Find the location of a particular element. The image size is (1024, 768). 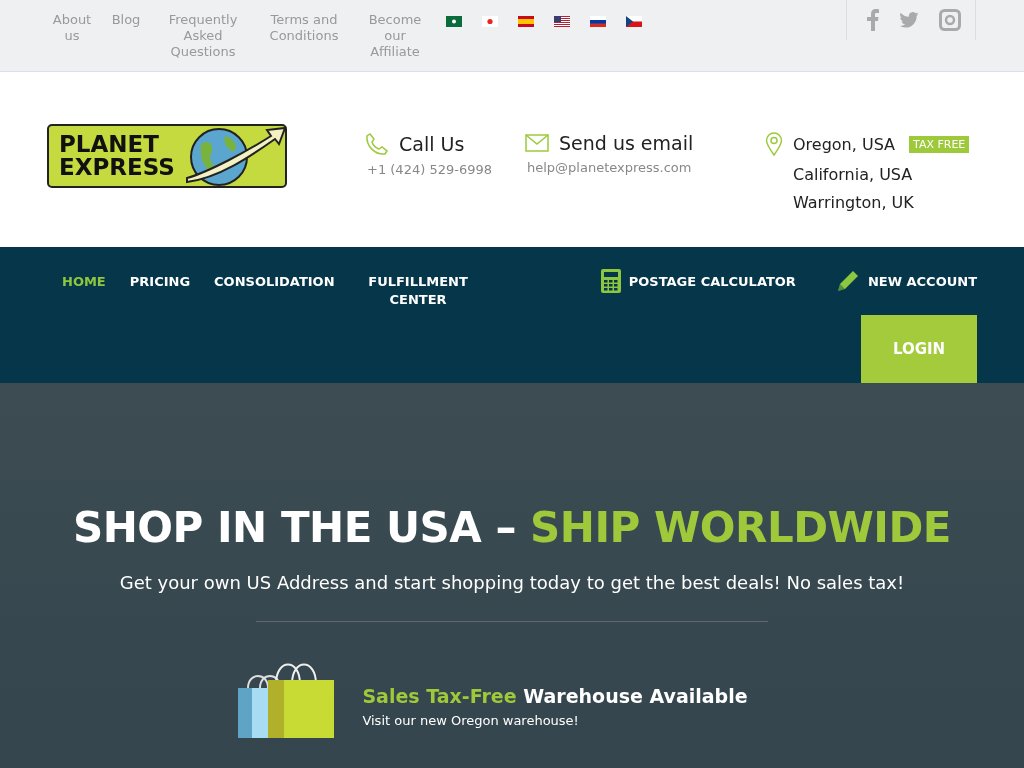

nav-link: PRICING is located at coordinates (160, 282).